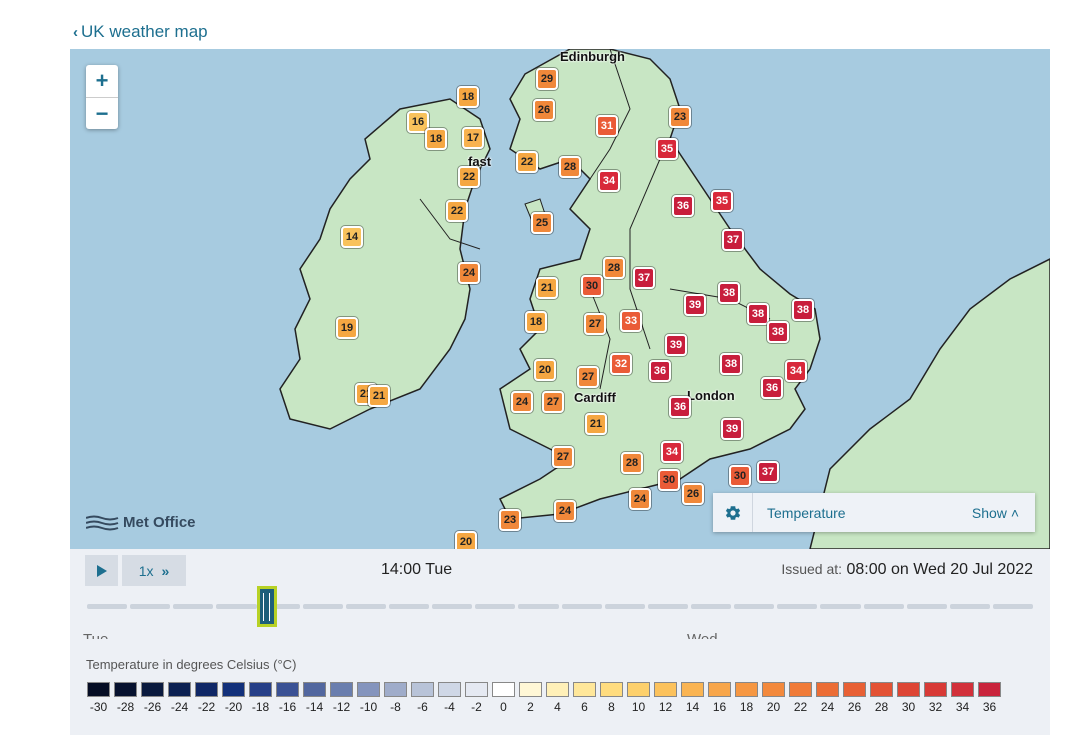 The height and width of the screenshot is (741, 1084). Describe the element at coordinates (631, 321) in the screenshot. I see `temperature-marker: 33` at that location.